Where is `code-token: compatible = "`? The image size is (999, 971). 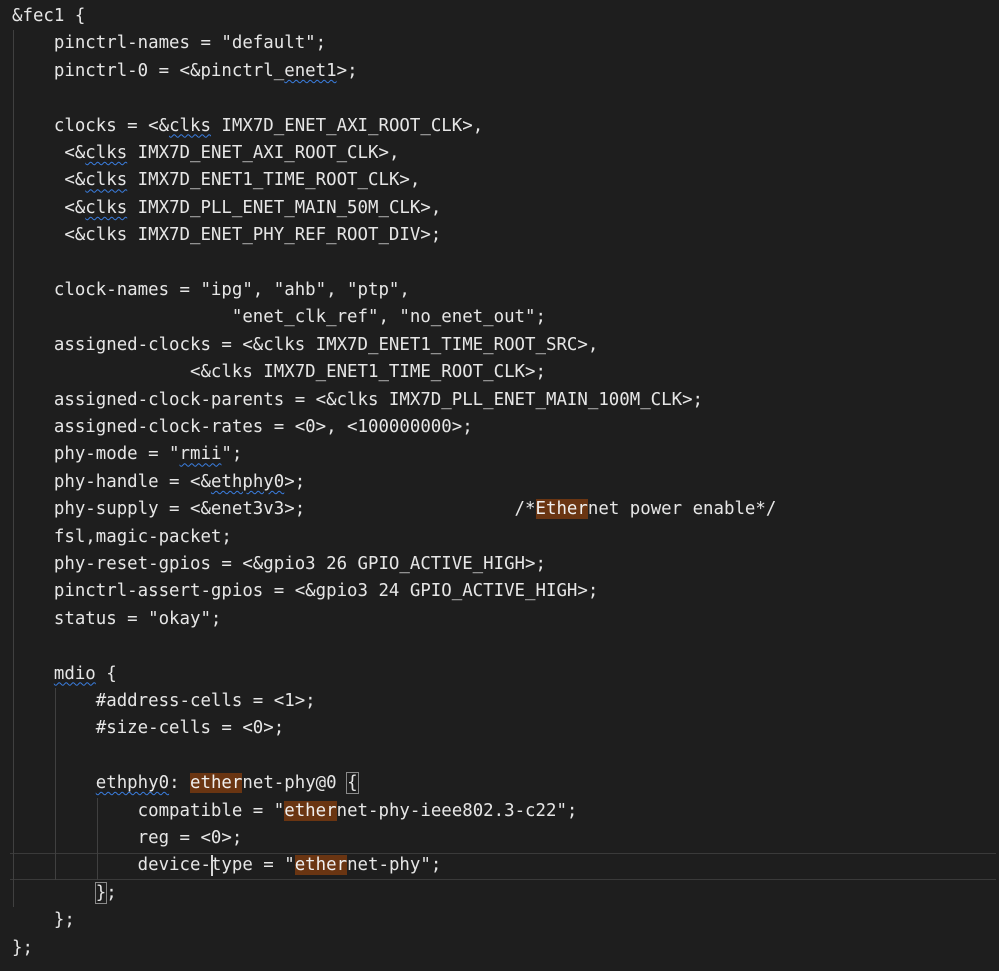
code-token: compatible = " is located at coordinates (148, 810).